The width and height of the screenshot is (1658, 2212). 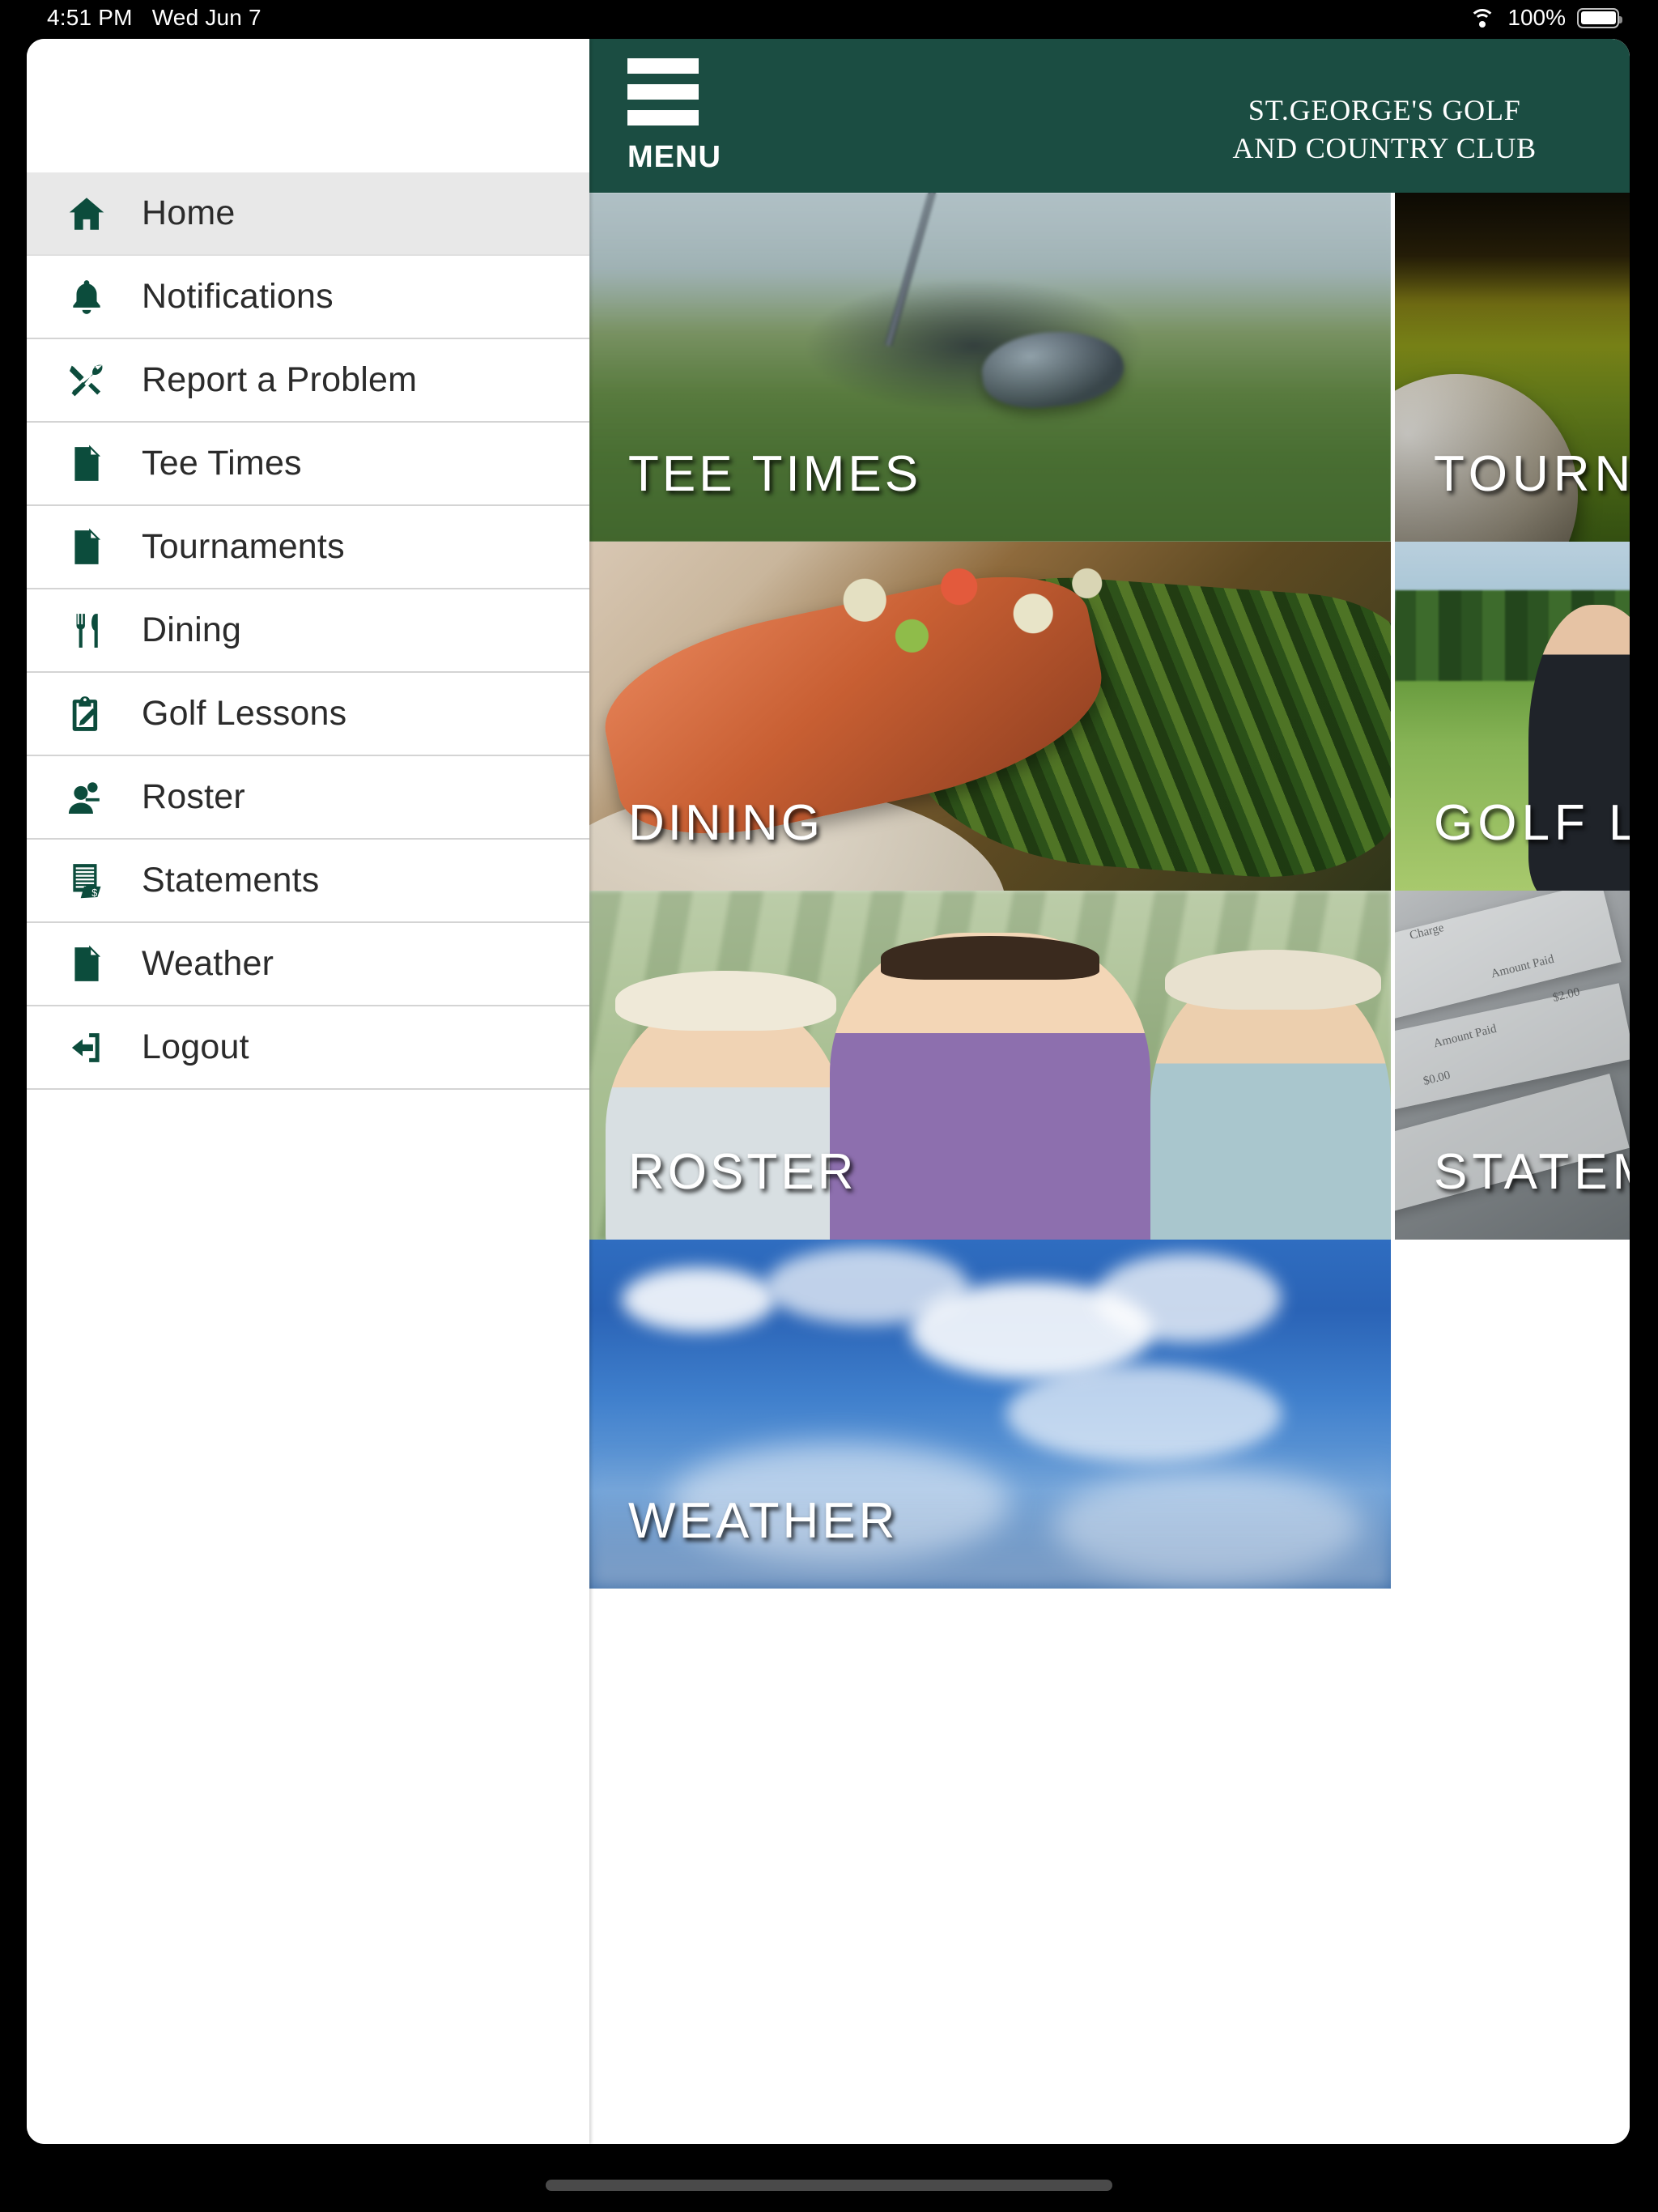 I want to click on sidebar-item-roster: Roster, so click(x=308, y=798).